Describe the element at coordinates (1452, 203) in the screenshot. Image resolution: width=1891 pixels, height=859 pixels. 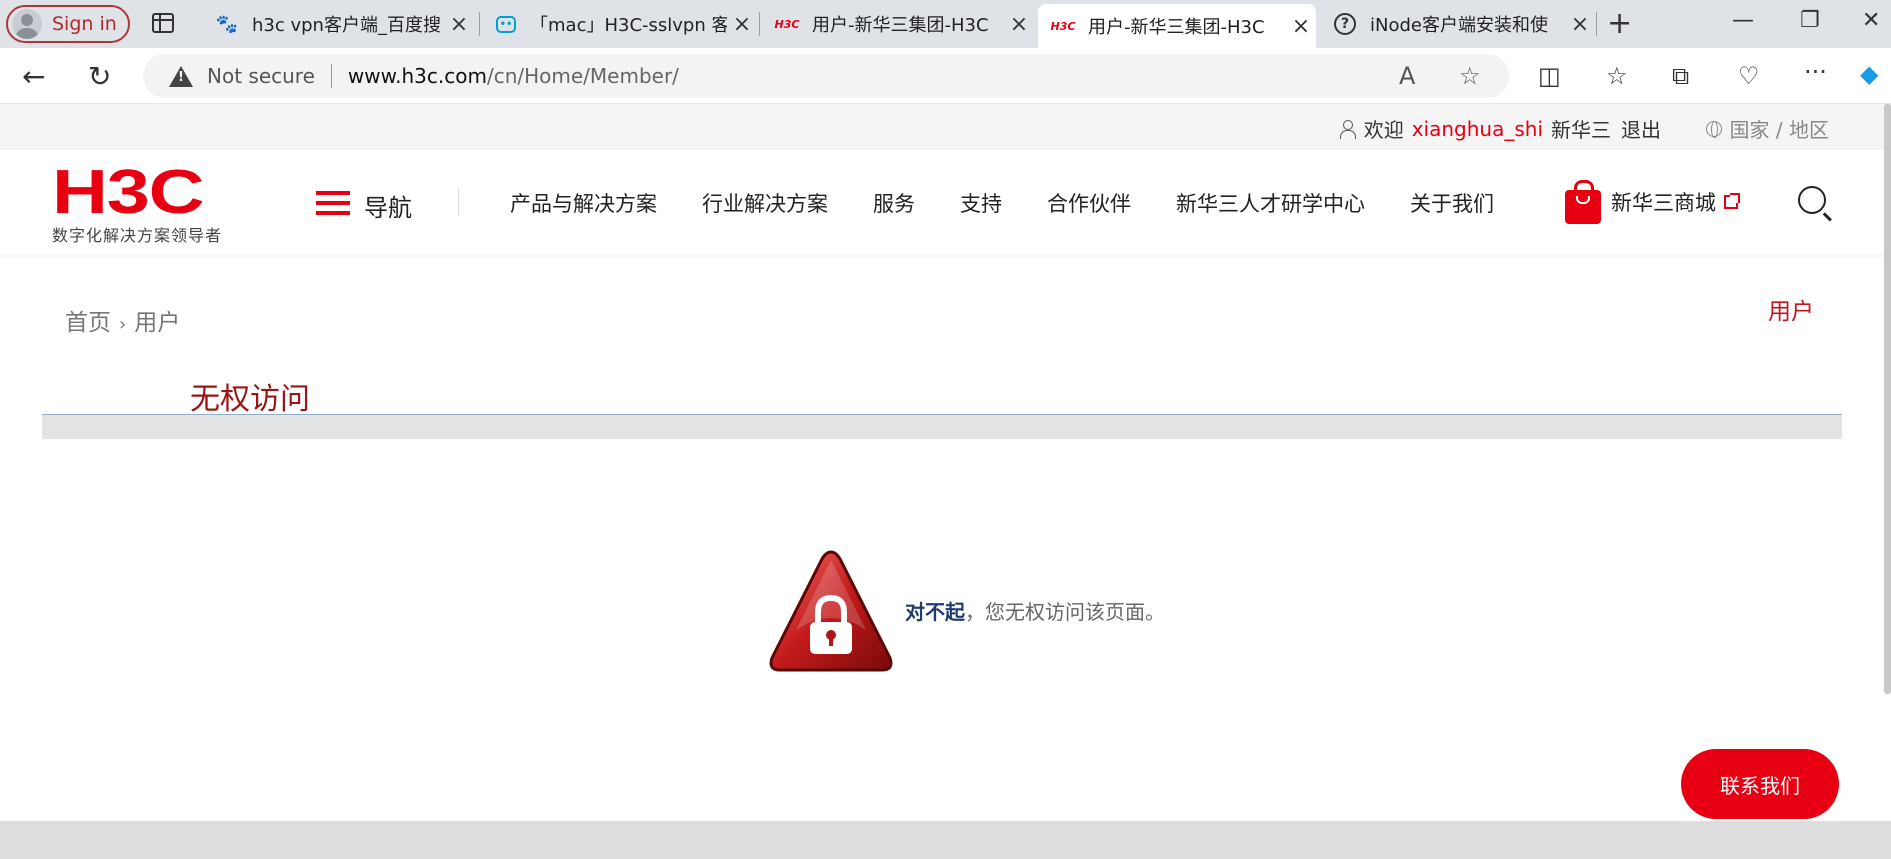
I see `menu-item-about: 关于我们` at that location.